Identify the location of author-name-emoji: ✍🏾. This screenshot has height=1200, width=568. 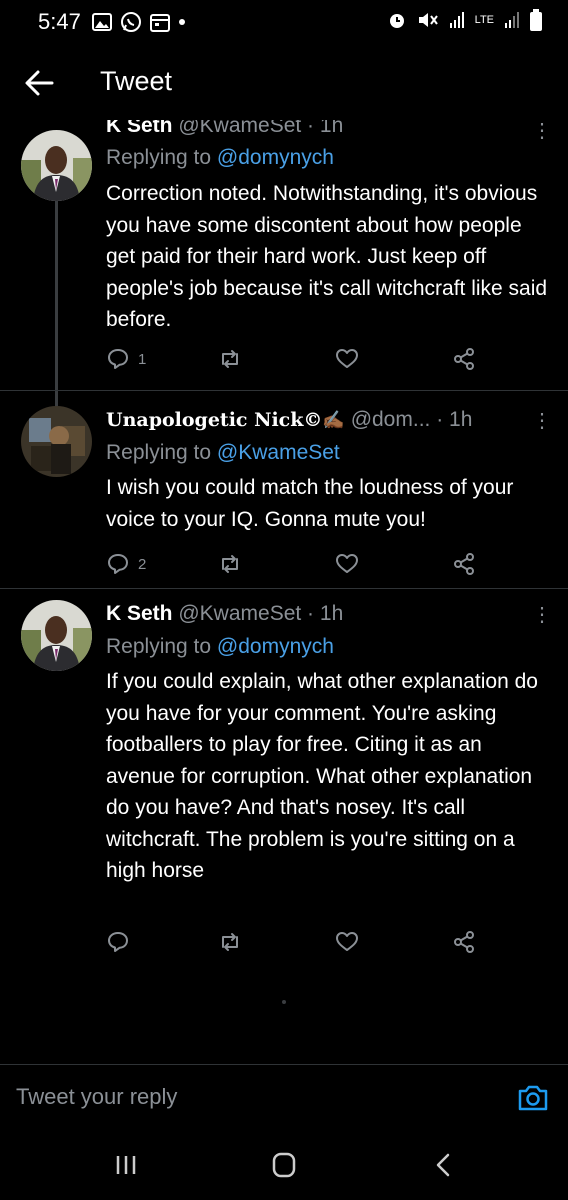
(333, 420).